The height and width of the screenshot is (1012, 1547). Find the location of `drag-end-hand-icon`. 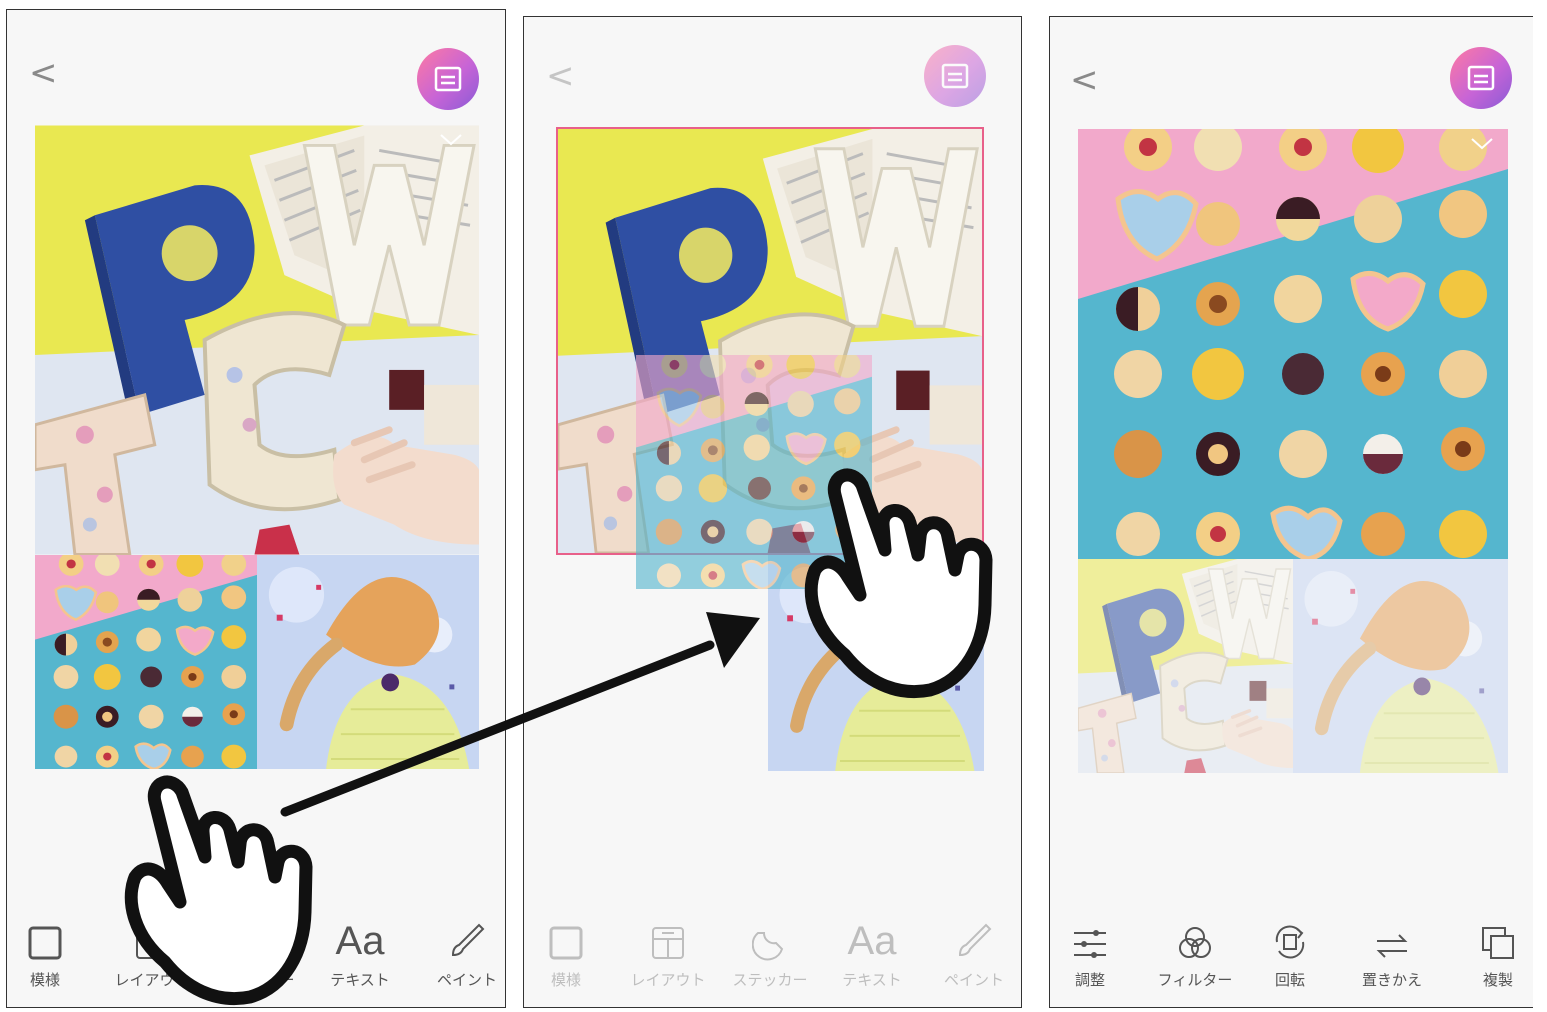

drag-end-hand-icon is located at coordinates (895, 580).